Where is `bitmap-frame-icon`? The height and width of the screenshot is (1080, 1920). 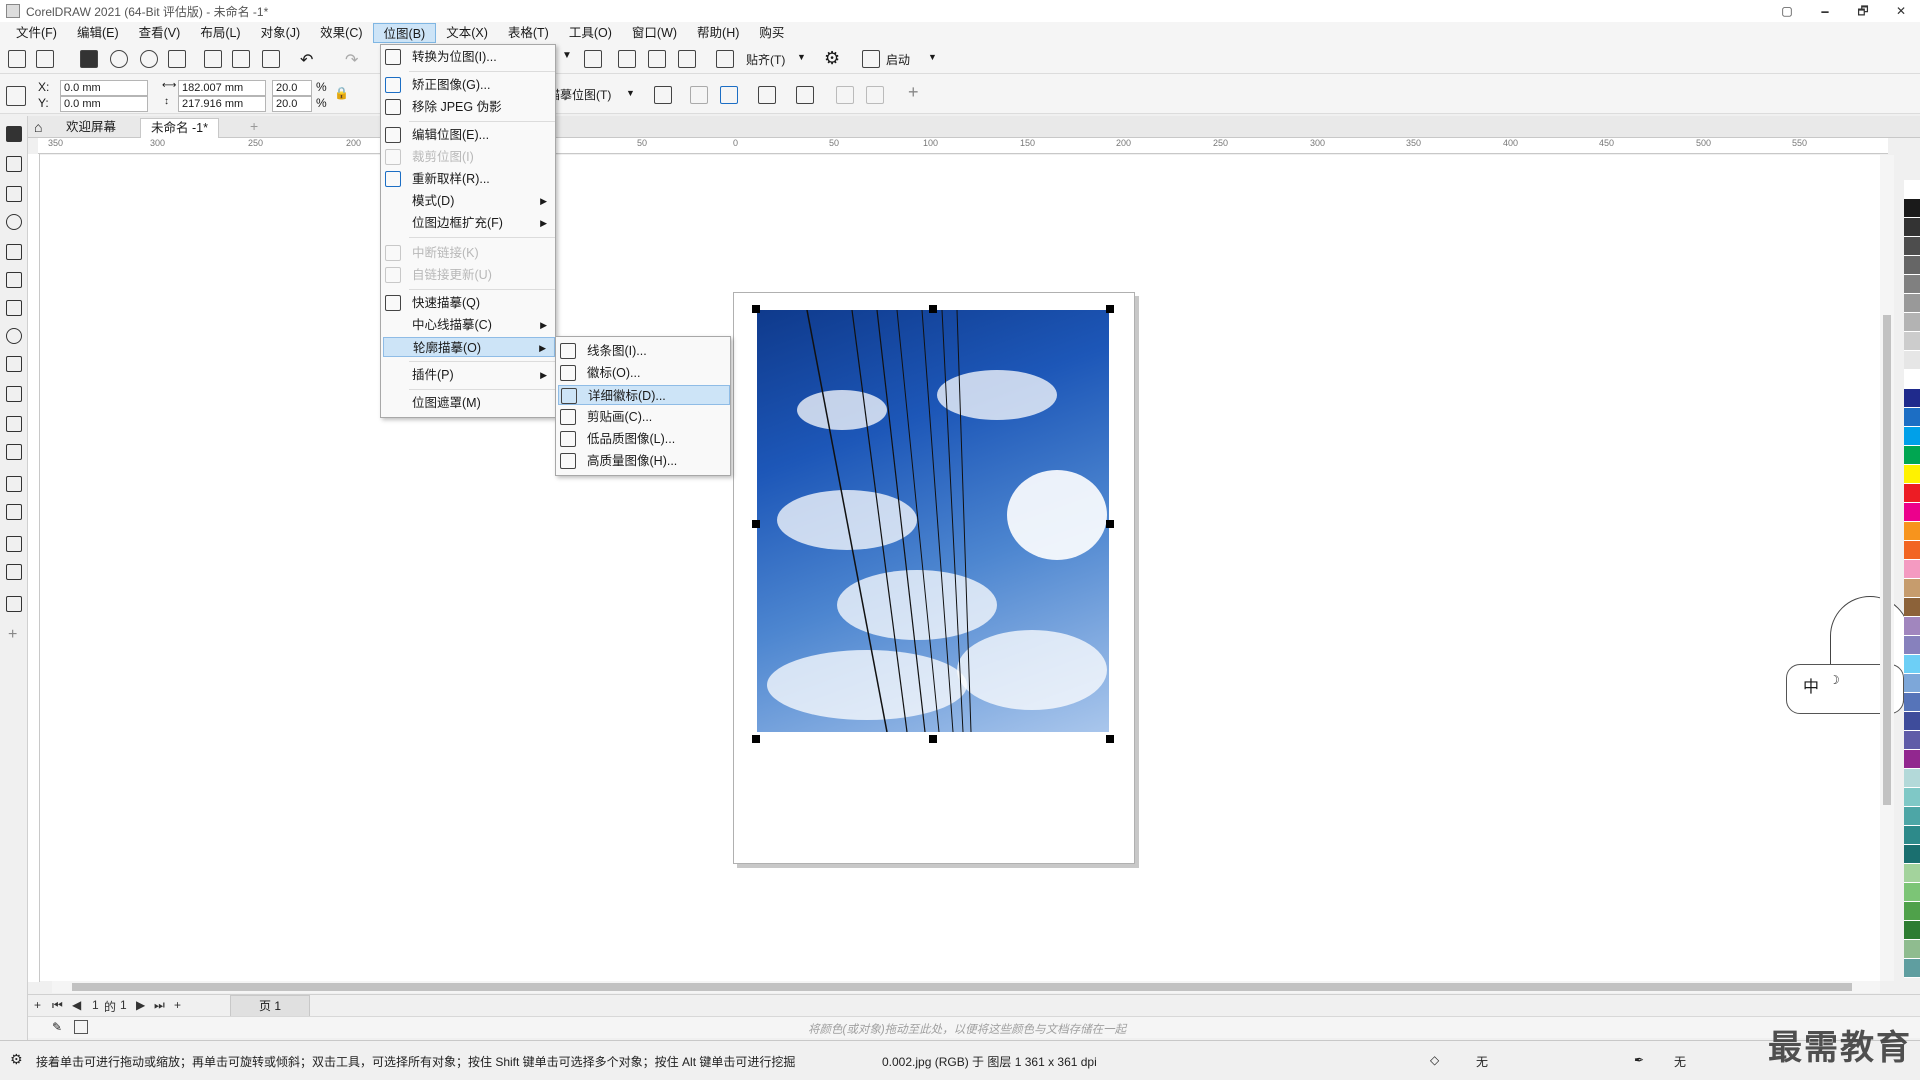 bitmap-frame-icon is located at coordinates (767, 95).